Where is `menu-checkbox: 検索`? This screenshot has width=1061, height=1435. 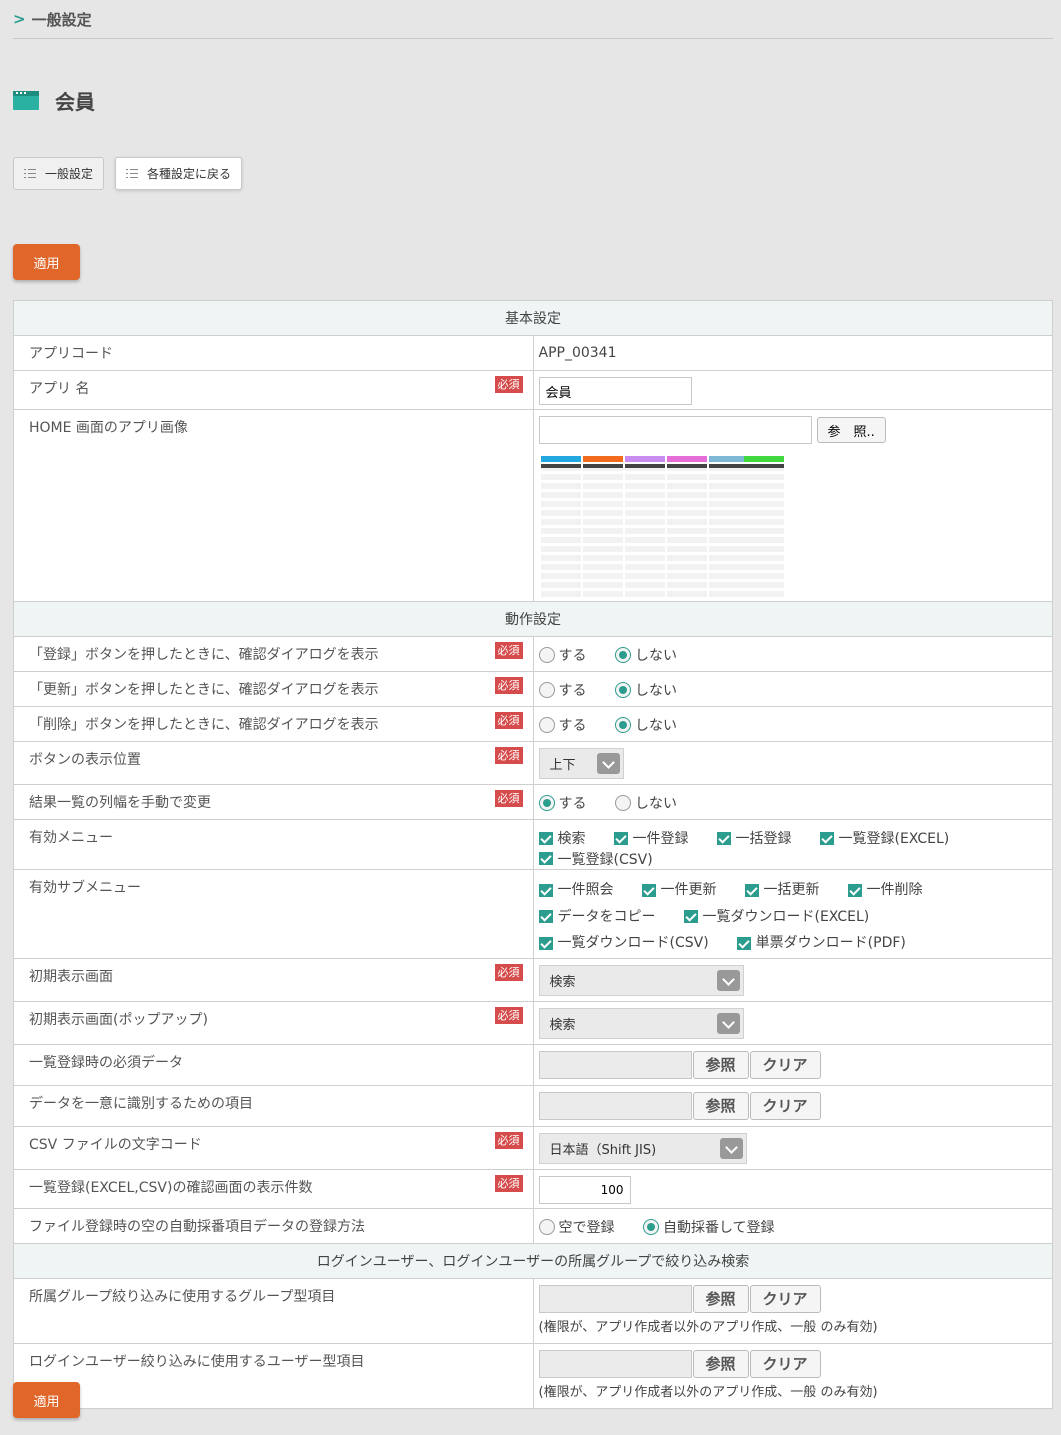 menu-checkbox: 検索 is located at coordinates (562, 838).